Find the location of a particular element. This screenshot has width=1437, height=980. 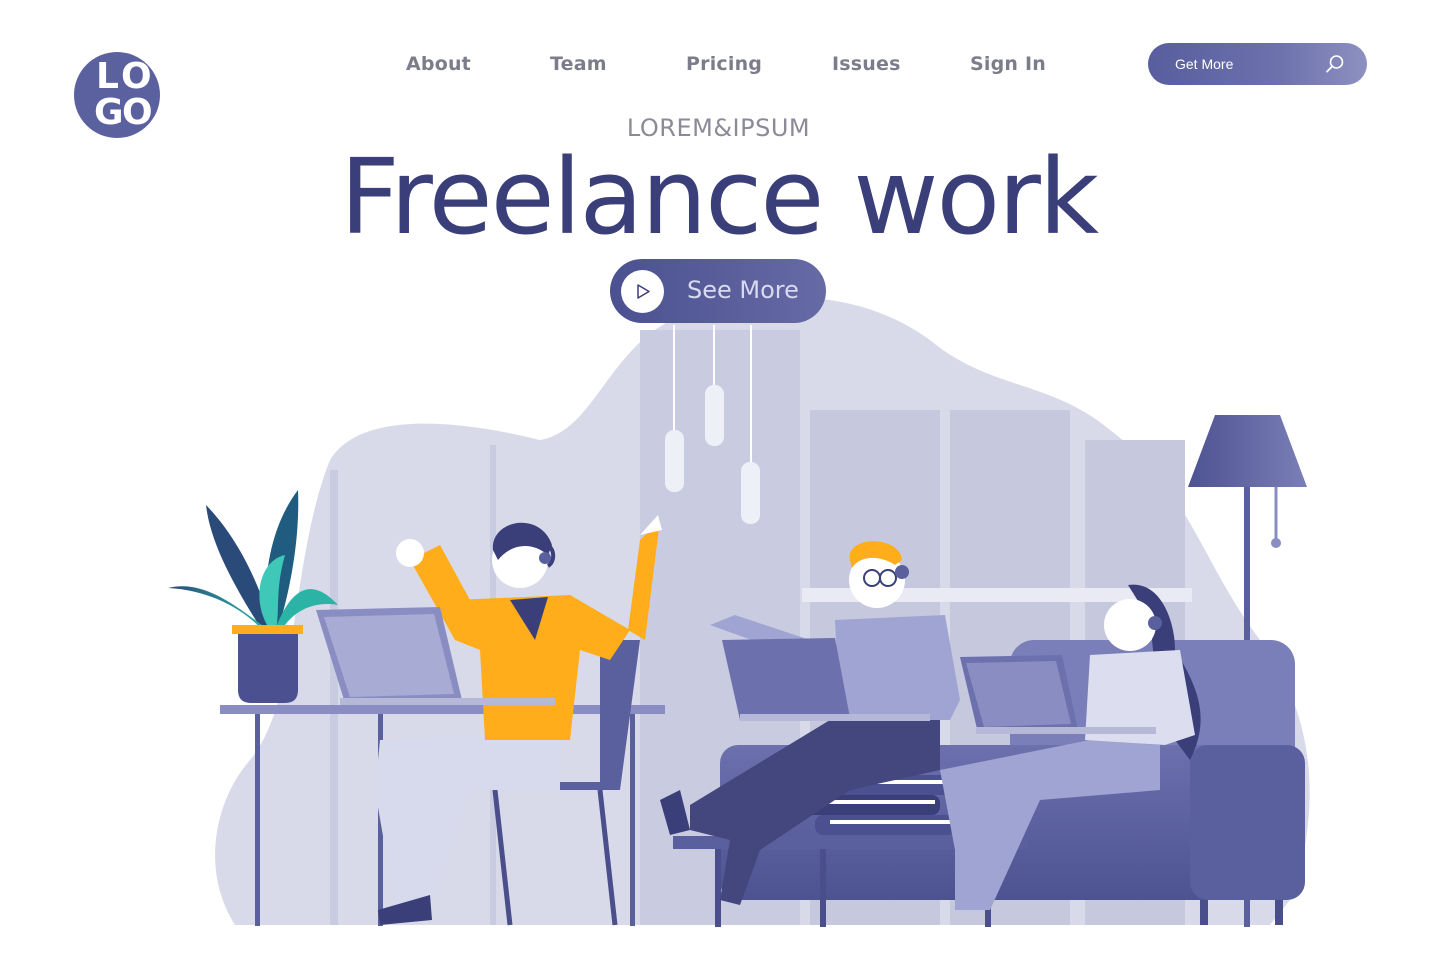

see-more-button: See More is located at coordinates (718, 291).